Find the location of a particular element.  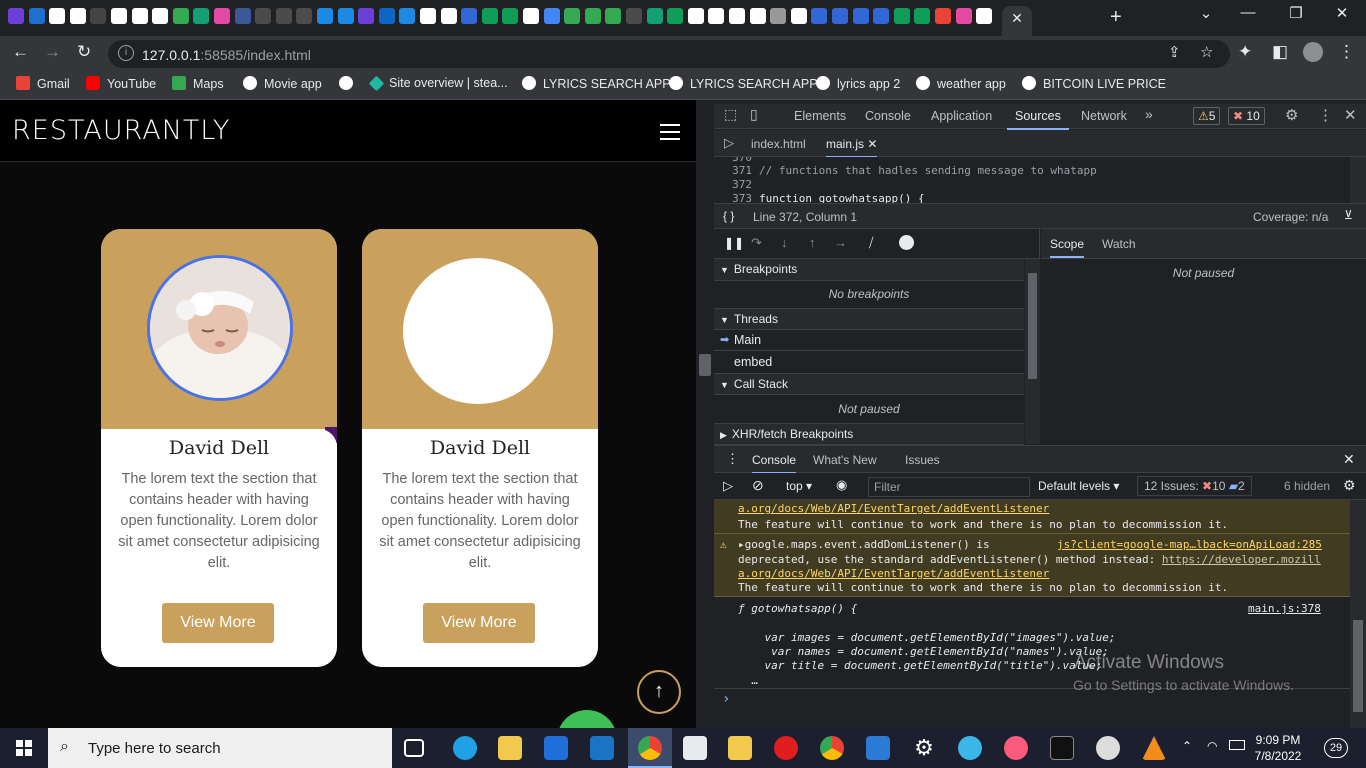

site-info-icon: i is located at coordinates (126, 53).